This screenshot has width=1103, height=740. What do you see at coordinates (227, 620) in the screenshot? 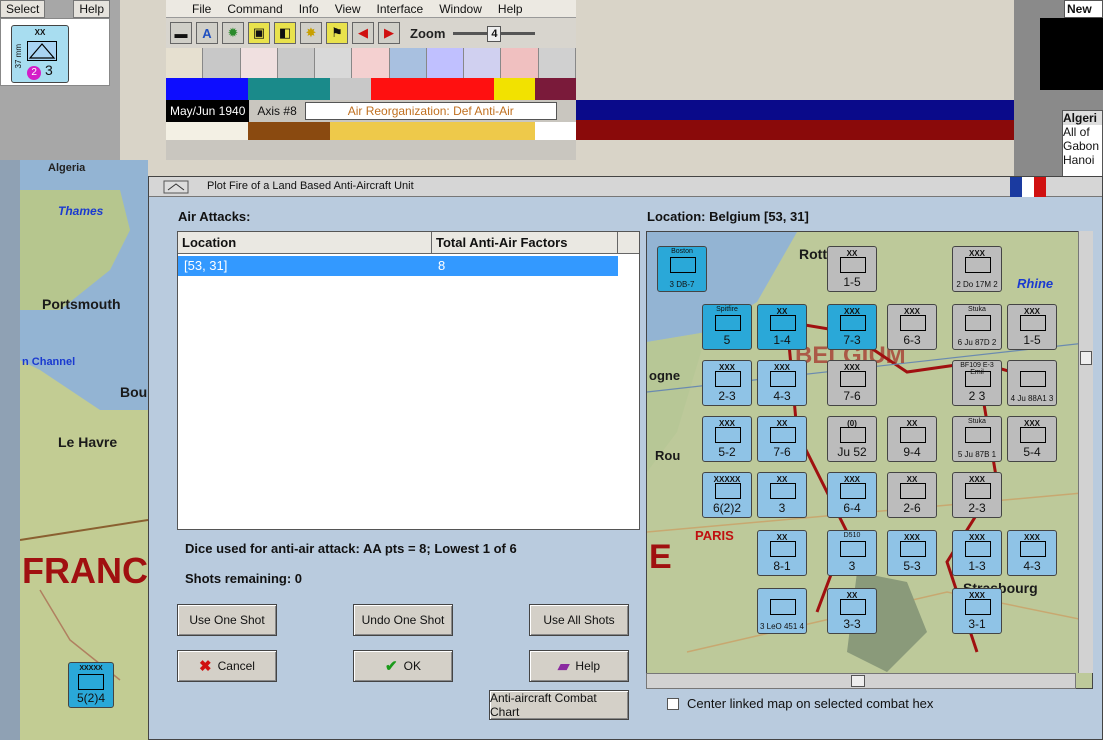
I see `use-one-shot-button: Use One Shot` at bounding box center [227, 620].